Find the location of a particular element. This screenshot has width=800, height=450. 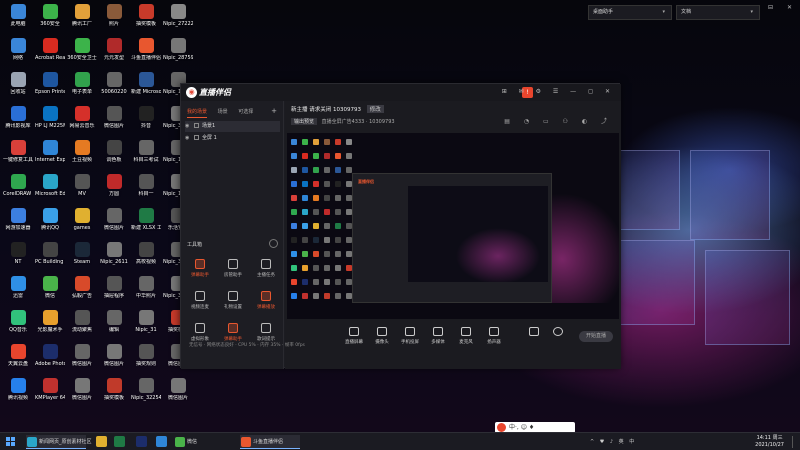

desktop-icon: games is located at coordinates (82, 219).